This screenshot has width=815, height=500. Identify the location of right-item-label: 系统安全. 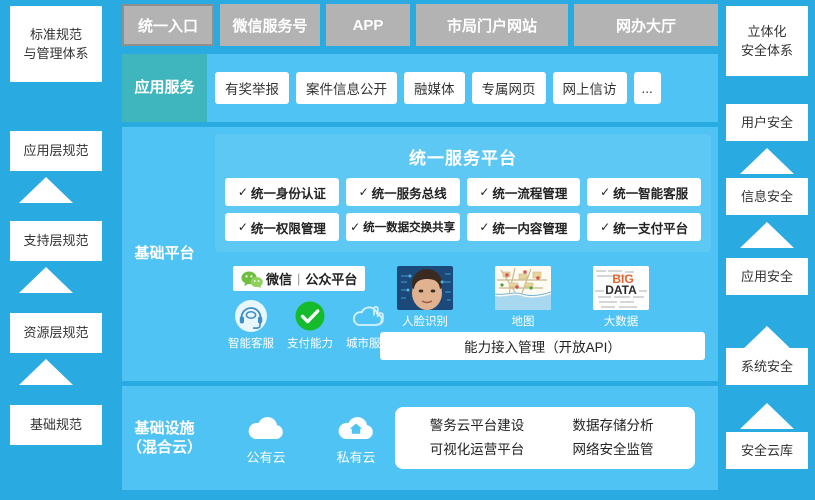
(766, 366).